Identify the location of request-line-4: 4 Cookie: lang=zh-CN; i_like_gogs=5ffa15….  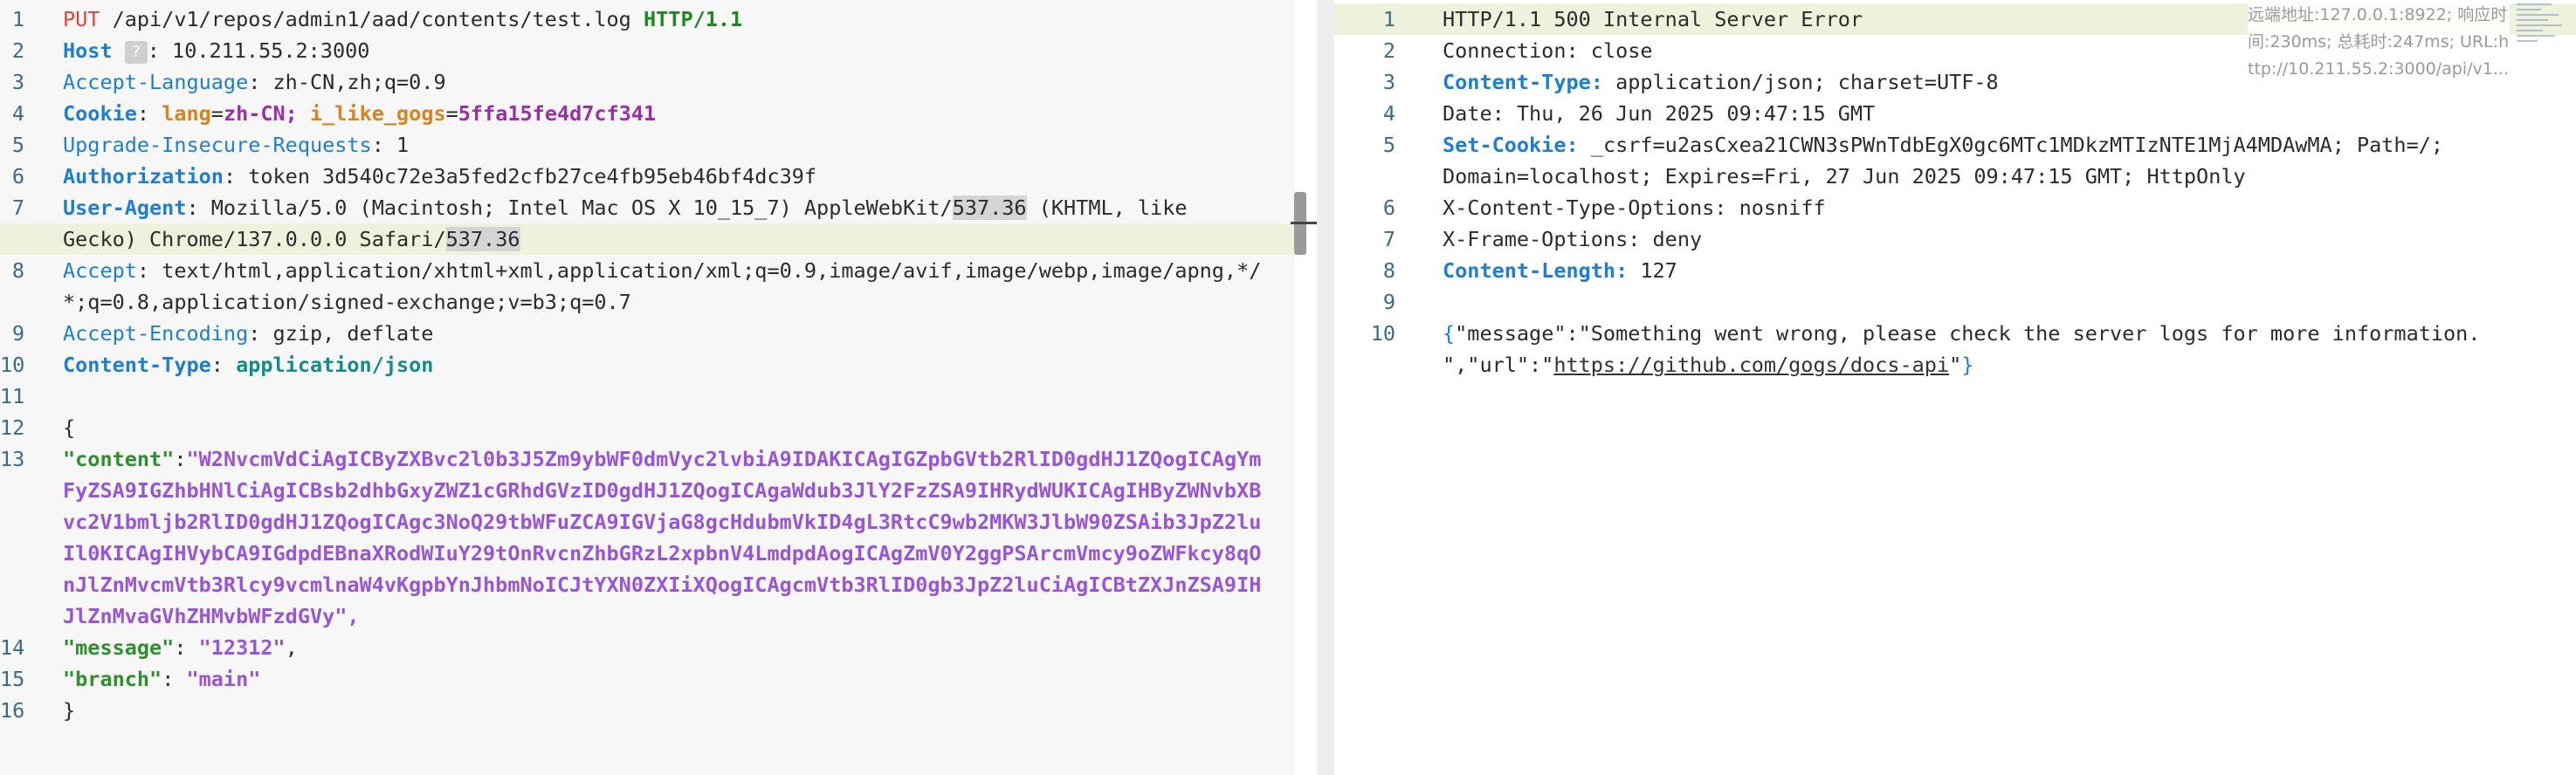
(647, 113).